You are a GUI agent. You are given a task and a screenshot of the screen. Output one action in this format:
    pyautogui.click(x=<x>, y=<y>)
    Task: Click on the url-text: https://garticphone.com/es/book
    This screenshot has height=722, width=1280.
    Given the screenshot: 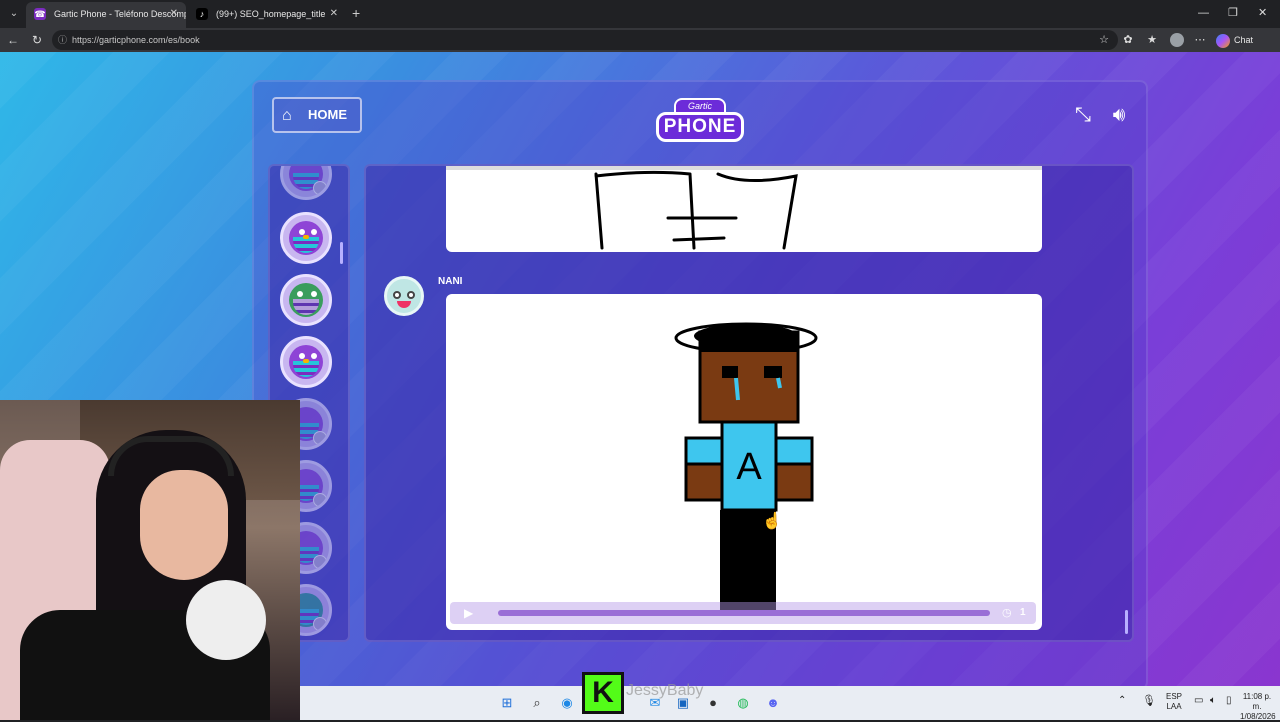 What is the action you would take?
    pyautogui.click(x=136, y=40)
    